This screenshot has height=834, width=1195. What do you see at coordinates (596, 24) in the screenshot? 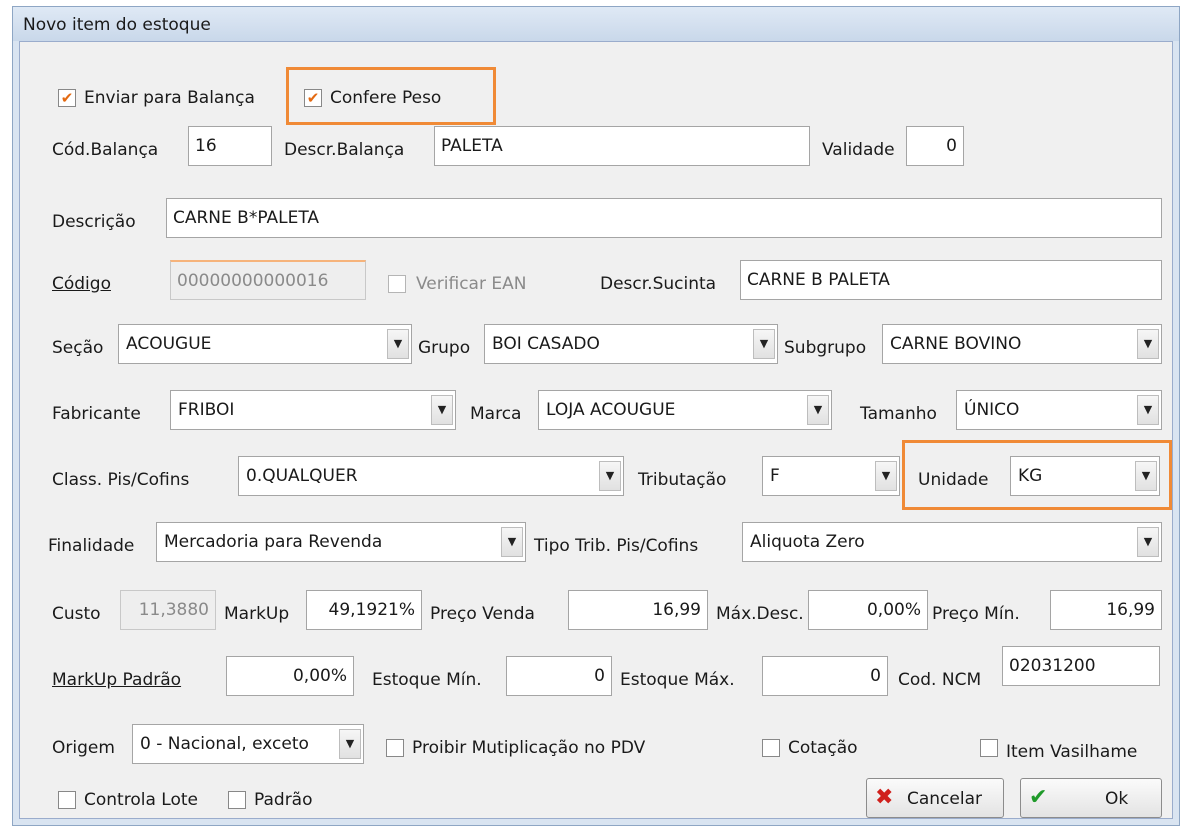
I see `title-bar: Novo item do estoque` at bounding box center [596, 24].